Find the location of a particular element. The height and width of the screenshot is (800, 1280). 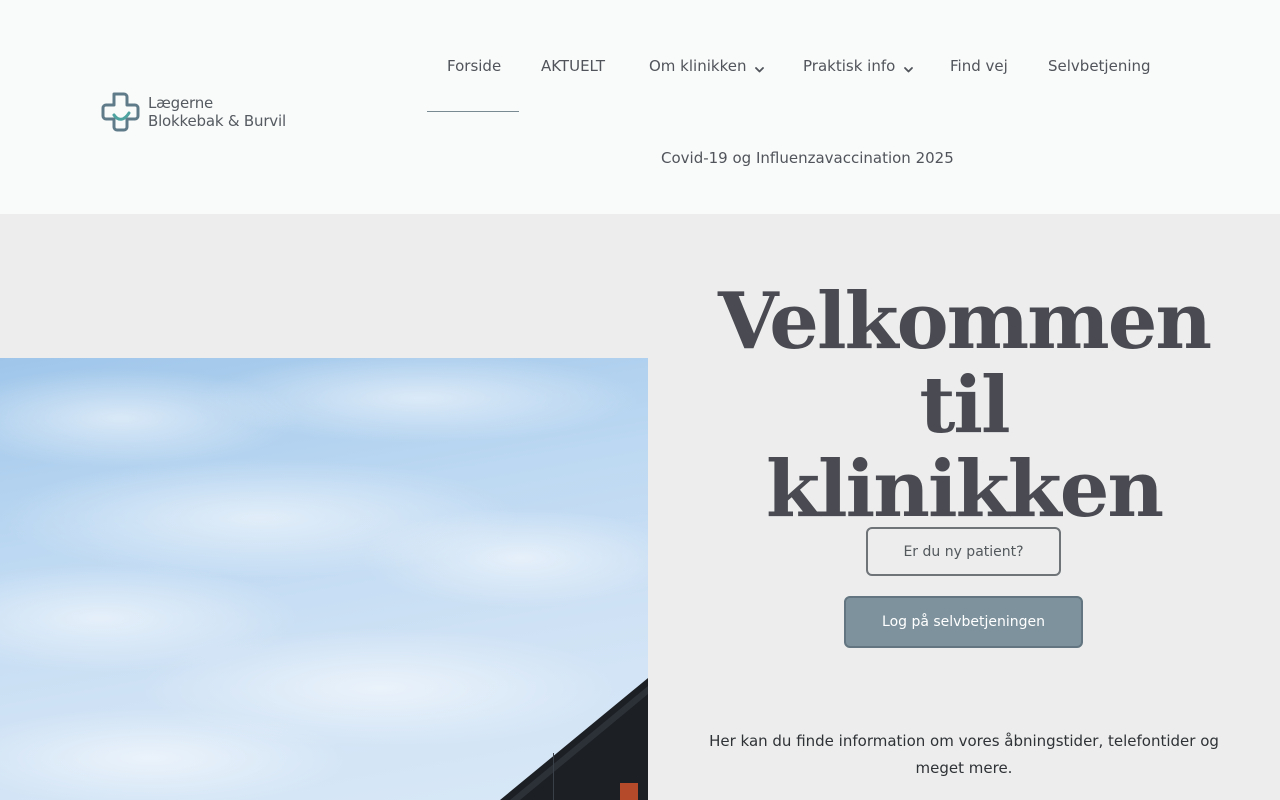

nav-item-aktuelt-label: AKTUELT is located at coordinates (573, 66).